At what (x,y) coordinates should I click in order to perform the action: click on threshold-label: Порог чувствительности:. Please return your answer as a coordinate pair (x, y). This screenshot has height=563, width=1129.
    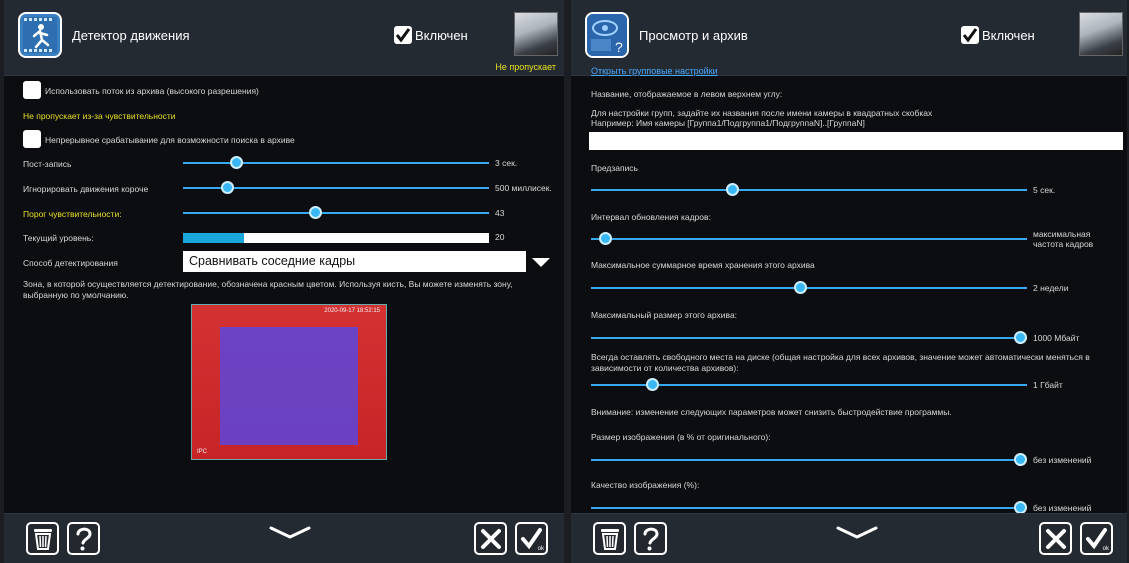
    Looking at the image, I should click on (72, 214).